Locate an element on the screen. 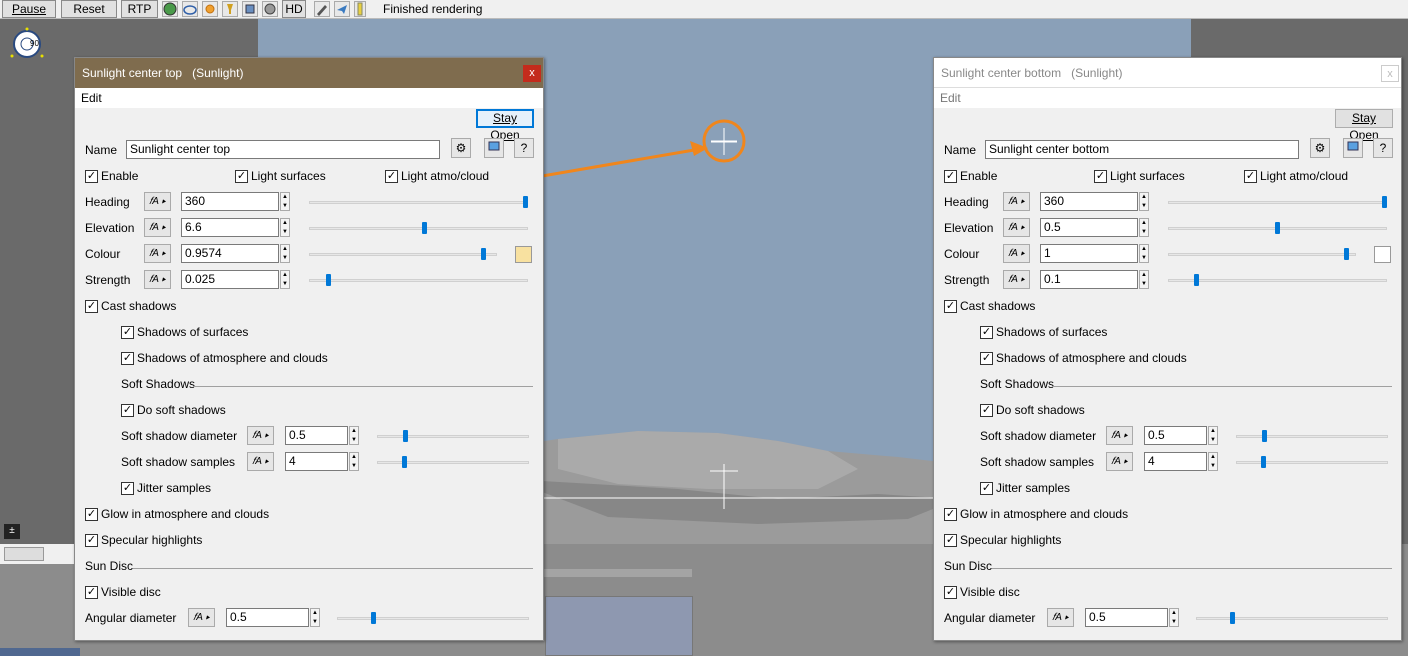 This screenshot has width=1408, height=656. name-input: Sunlight center bottom is located at coordinates (1142, 149).